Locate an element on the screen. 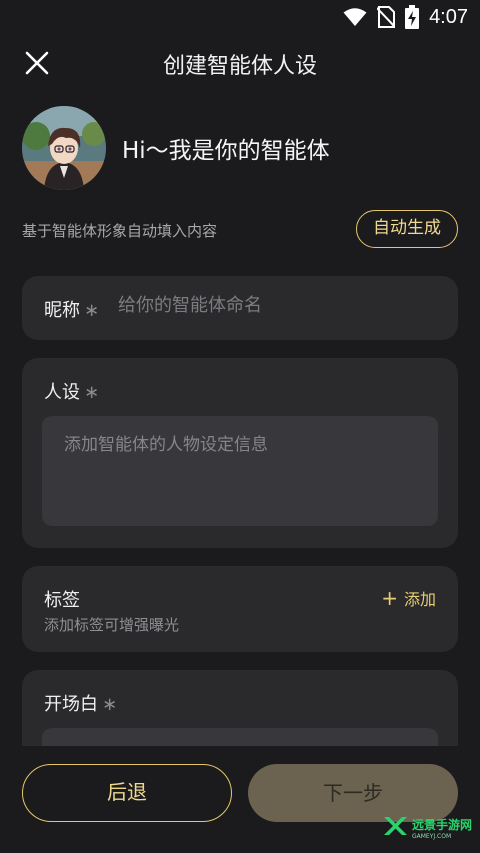  persona-label-text: 人设 is located at coordinates (62, 392).